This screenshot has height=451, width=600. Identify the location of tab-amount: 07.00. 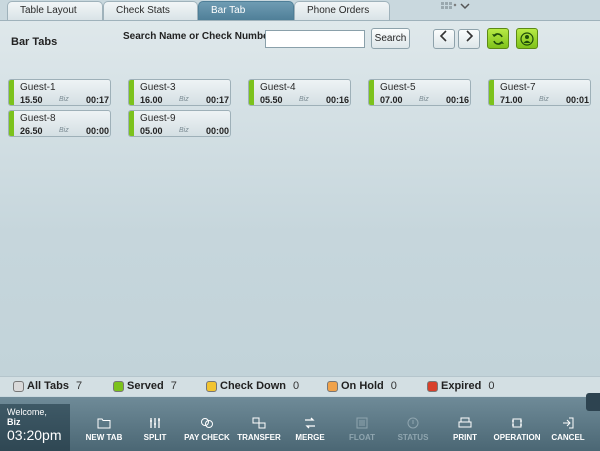
(391, 100).